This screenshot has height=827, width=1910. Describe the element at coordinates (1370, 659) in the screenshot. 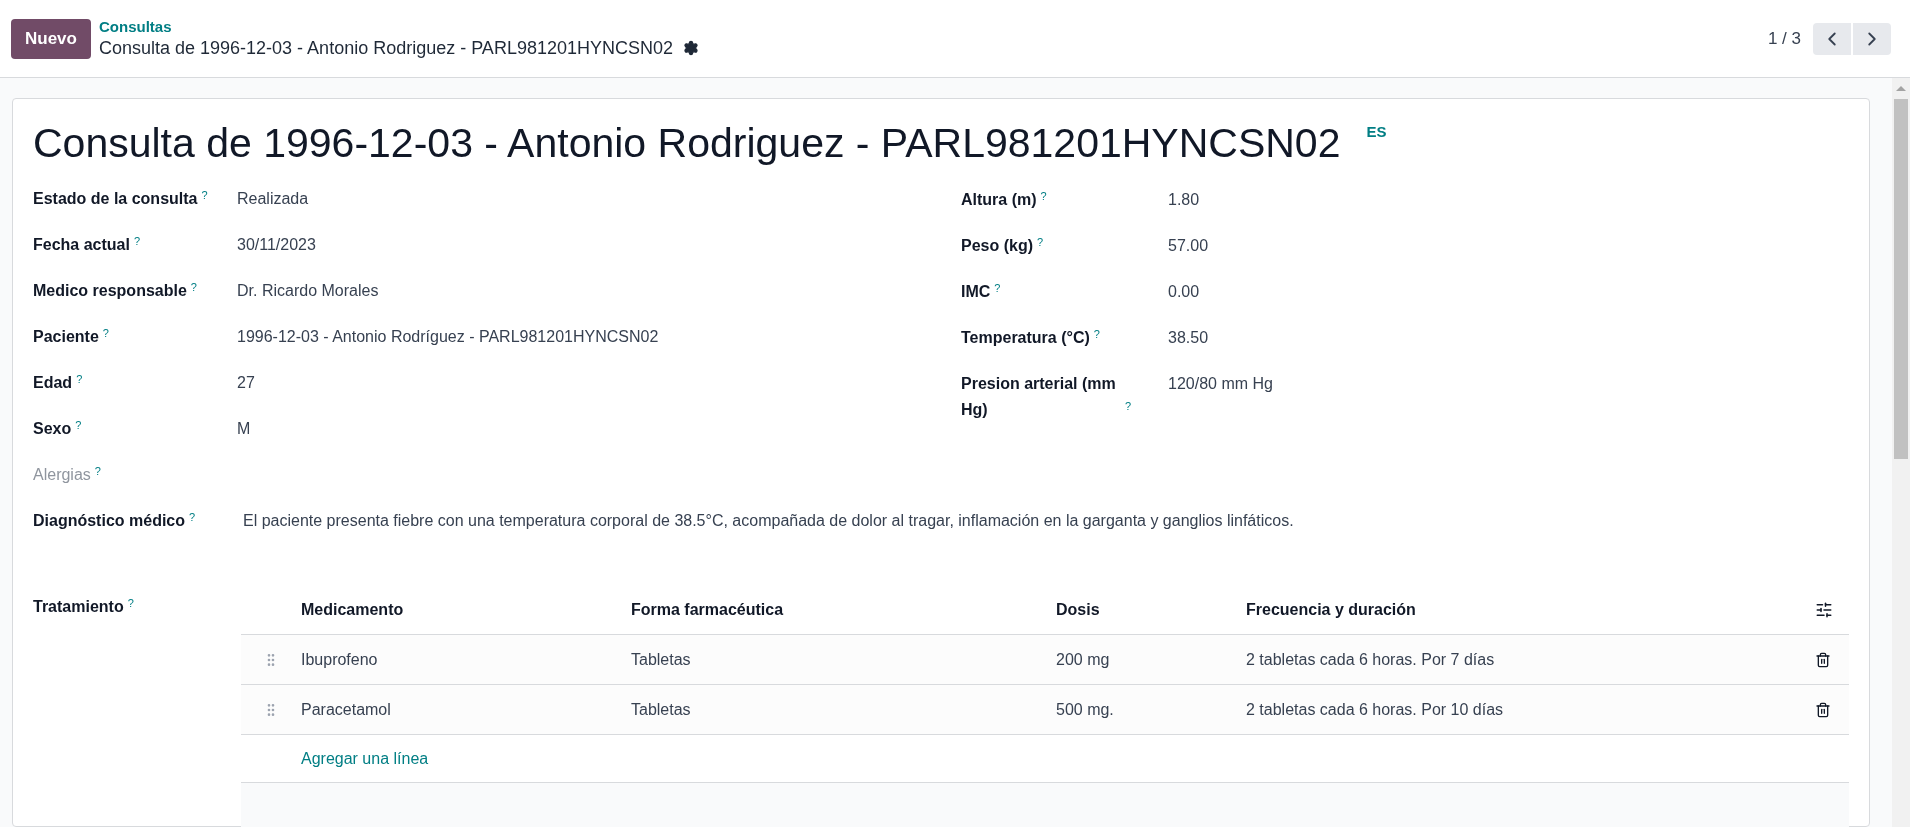

I see `table-cell: 2 tabletas cada 6 horas. Por 7 días` at that location.